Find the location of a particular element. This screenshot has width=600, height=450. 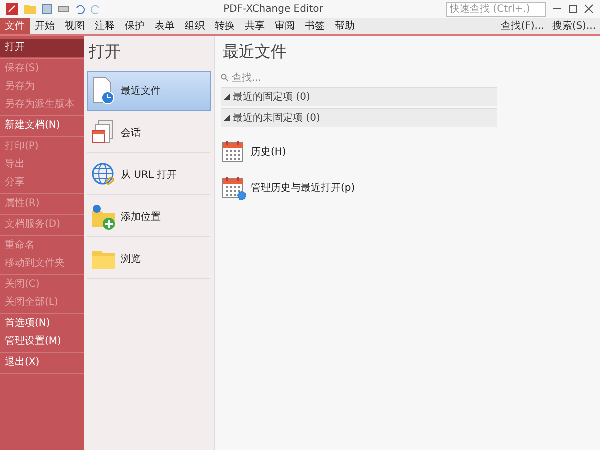

menu-tab: 保护 is located at coordinates (135, 26).